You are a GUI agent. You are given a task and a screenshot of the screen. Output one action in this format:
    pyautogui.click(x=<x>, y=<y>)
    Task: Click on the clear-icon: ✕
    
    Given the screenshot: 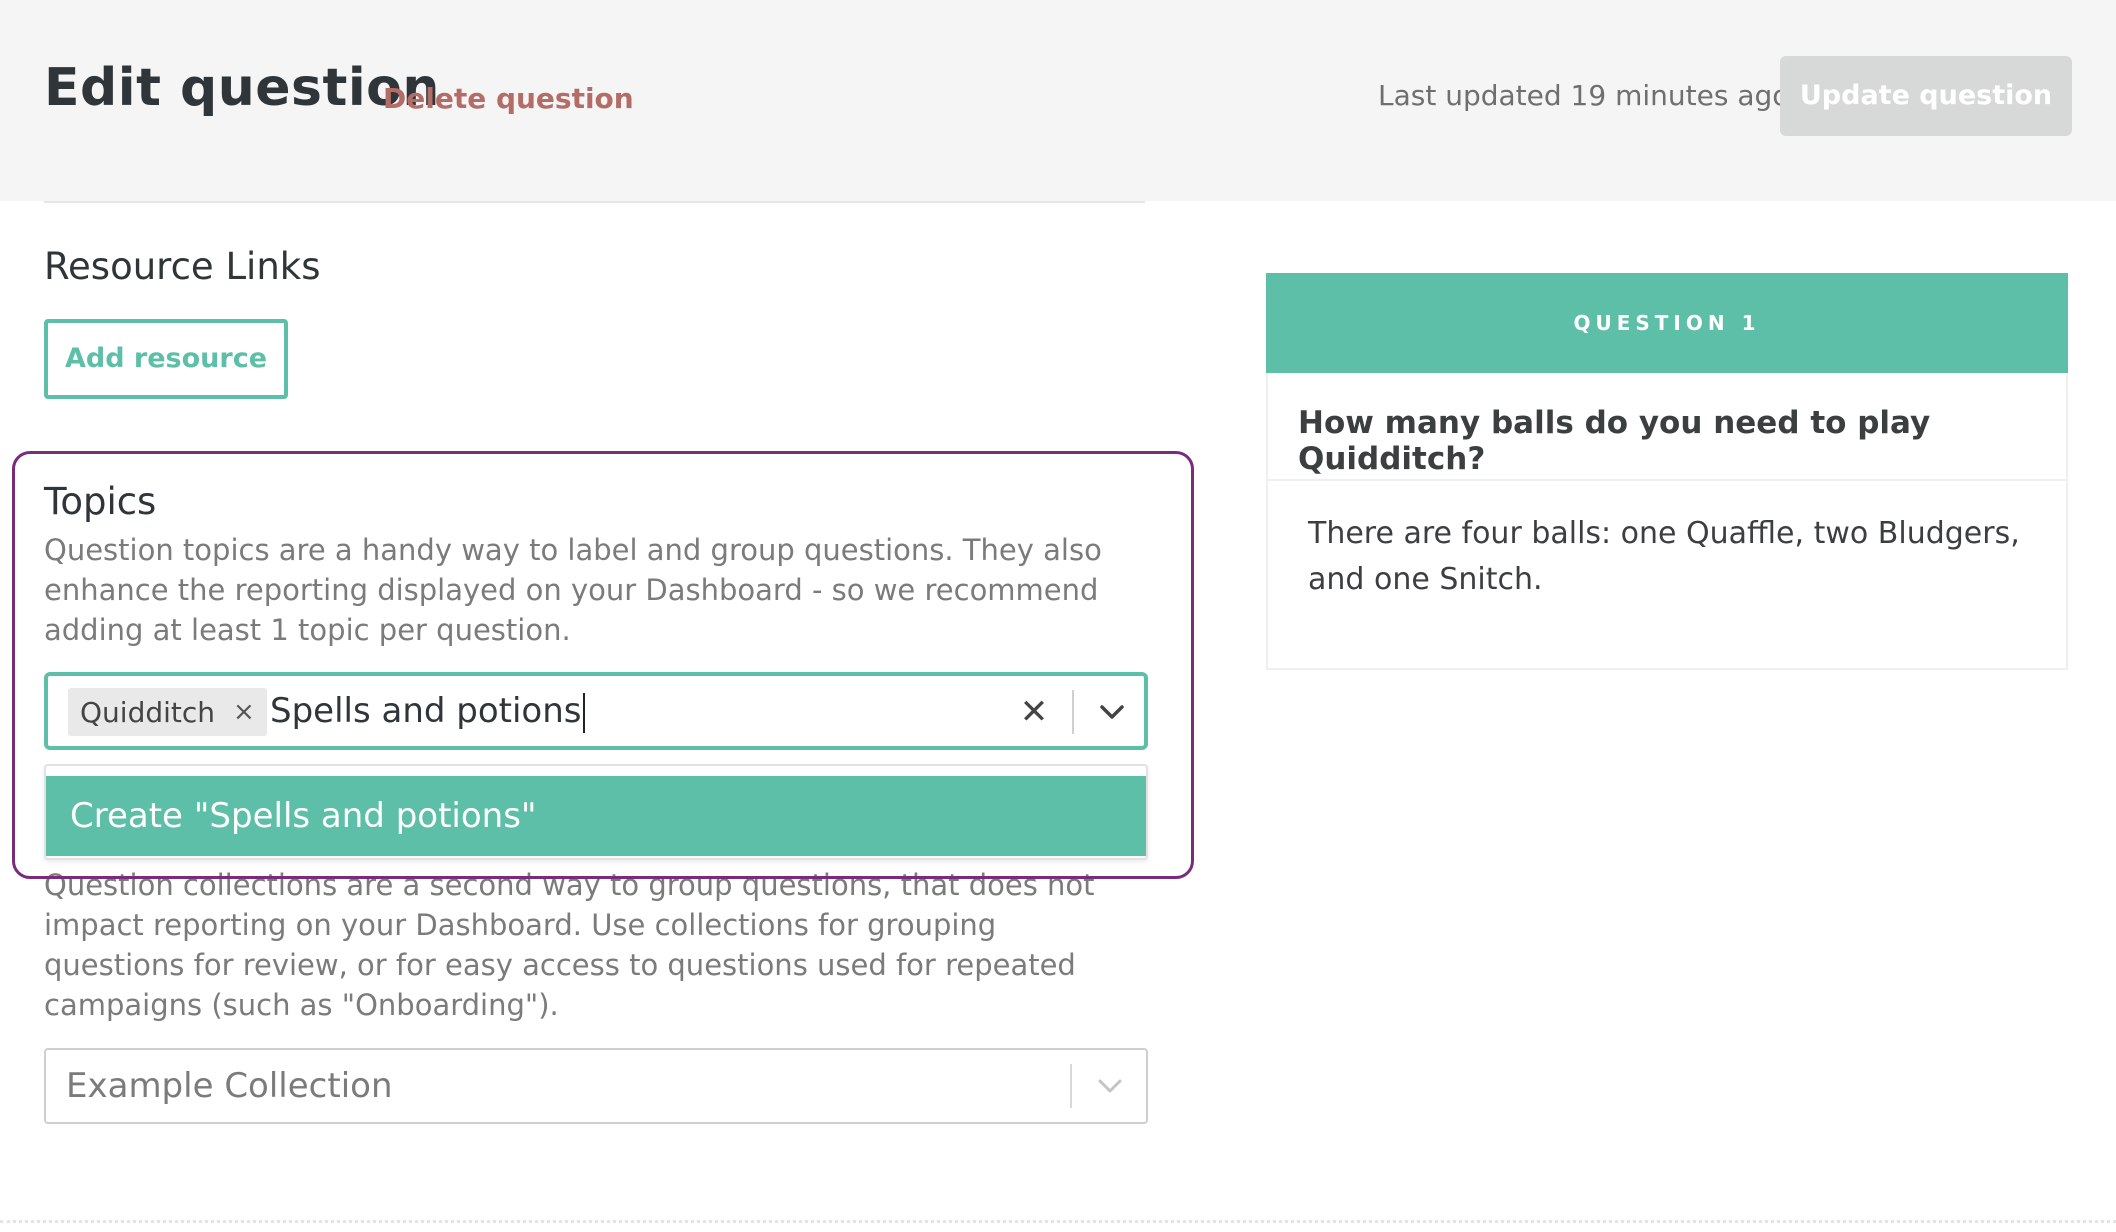 What is the action you would take?
    pyautogui.click(x=1034, y=712)
    